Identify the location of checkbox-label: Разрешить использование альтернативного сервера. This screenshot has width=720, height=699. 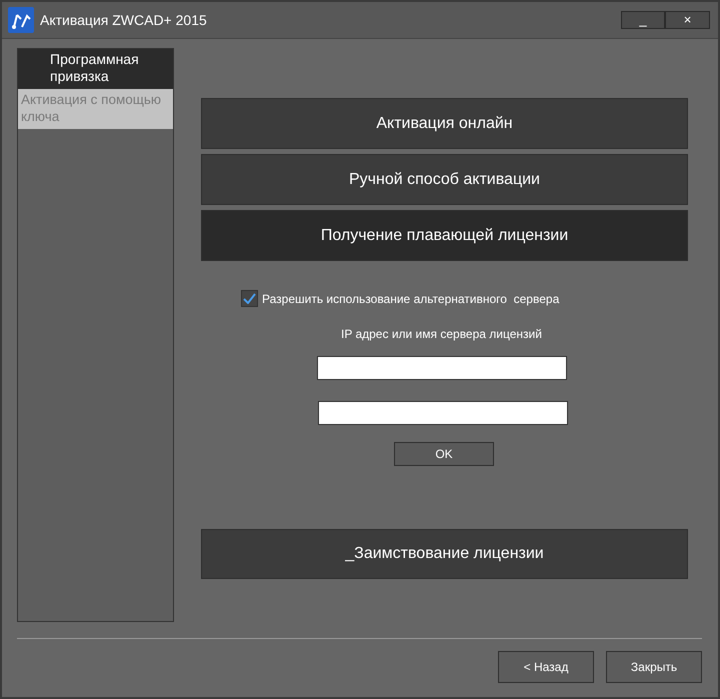
(411, 299).